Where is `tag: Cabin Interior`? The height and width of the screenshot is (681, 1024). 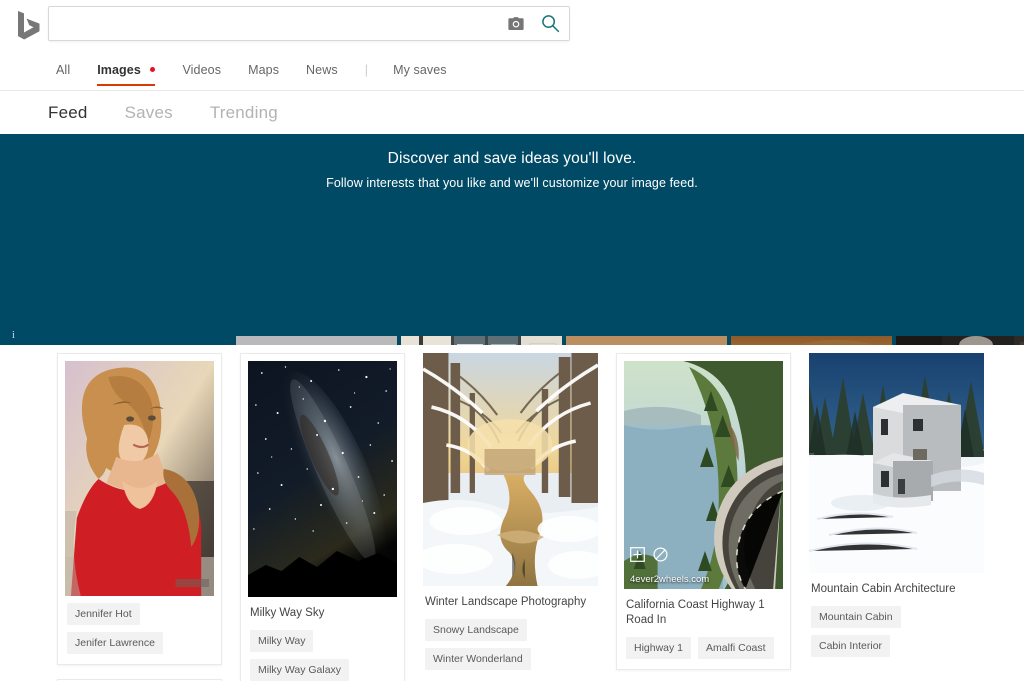 tag: Cabin Interior is located at coordinates (851, 646).